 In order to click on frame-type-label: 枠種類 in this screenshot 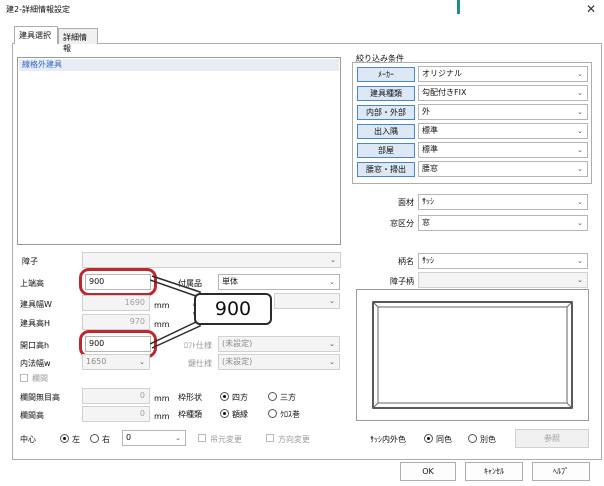, I will do `click(190, 414)`.